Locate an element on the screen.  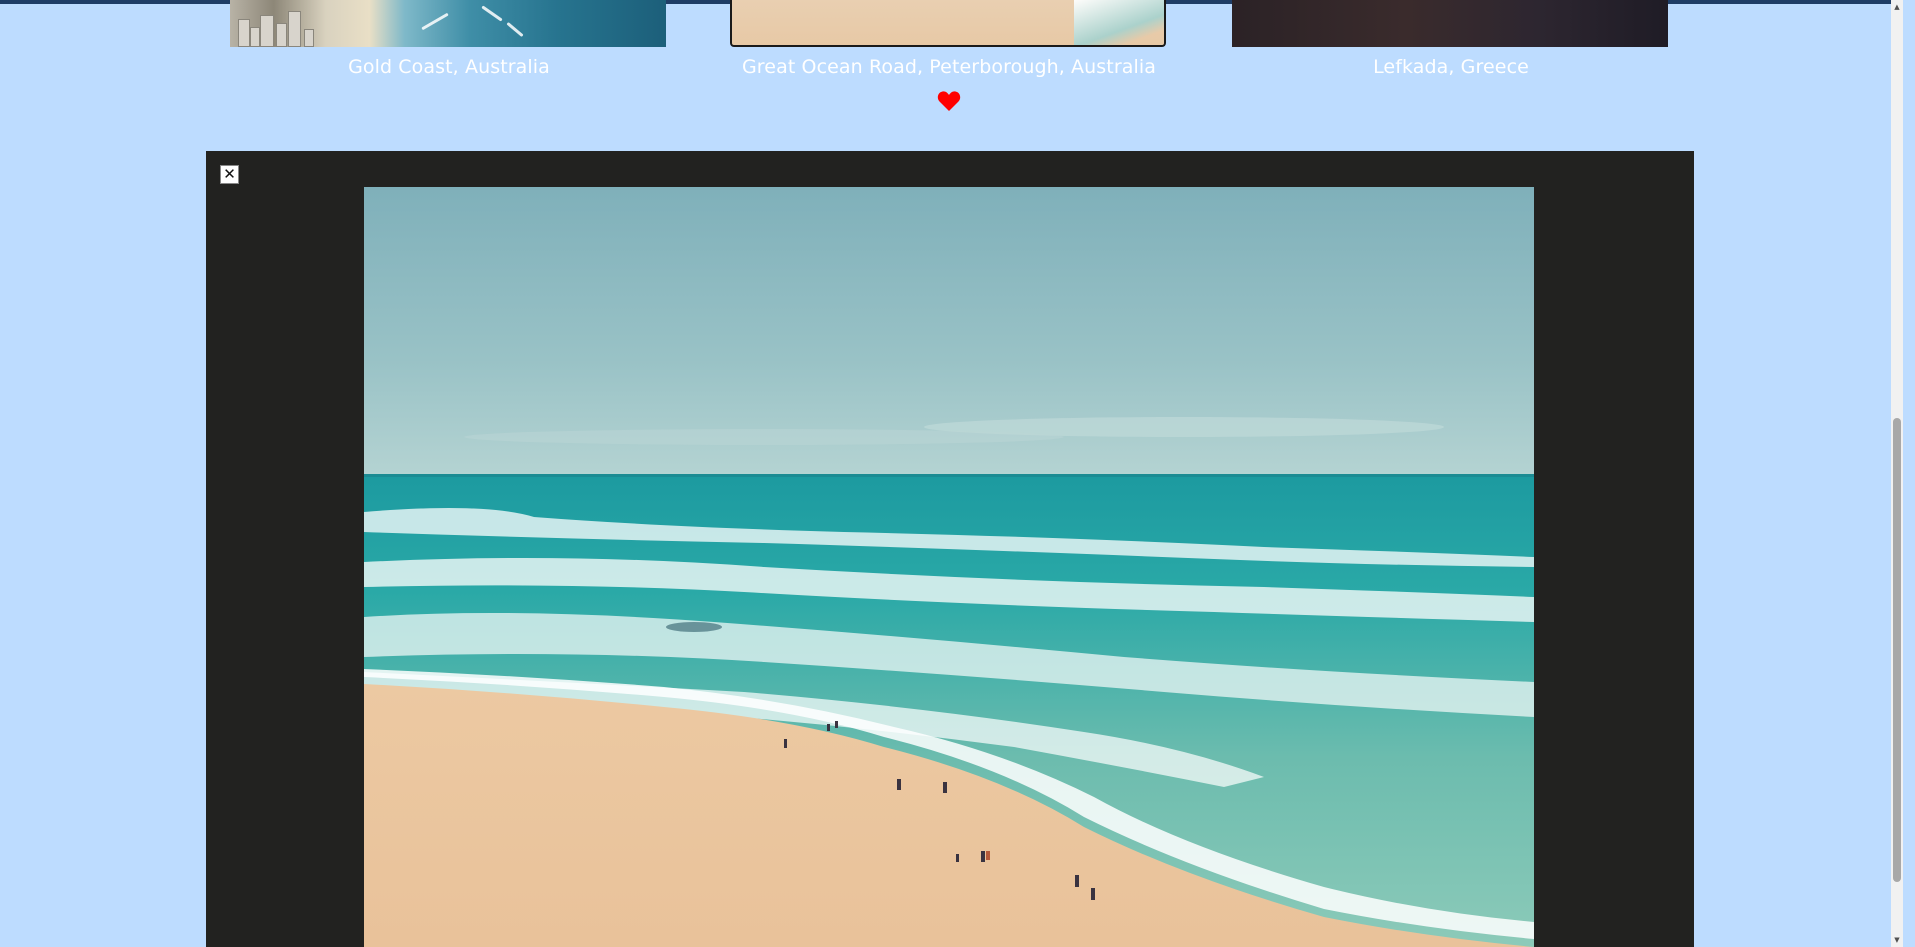
arrow-down-icon: ▼ is located at coordinates (1897, 940).